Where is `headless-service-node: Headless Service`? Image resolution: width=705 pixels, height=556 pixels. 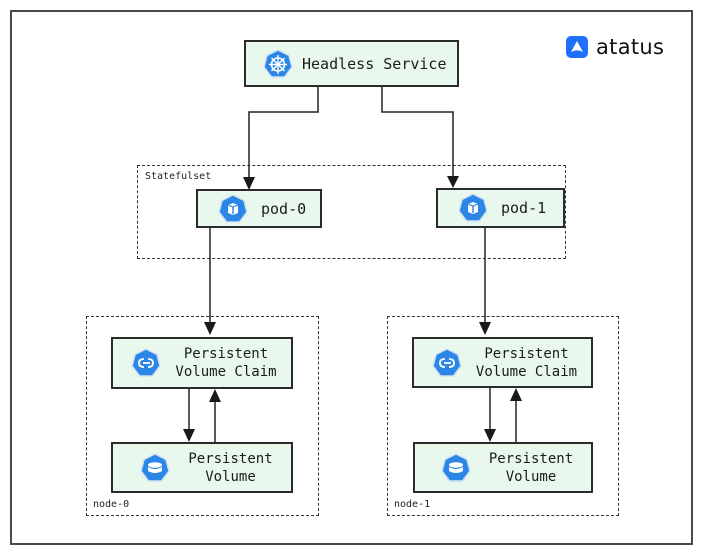
headless-service-node: Headless Service is located at coordinates (351, 63).